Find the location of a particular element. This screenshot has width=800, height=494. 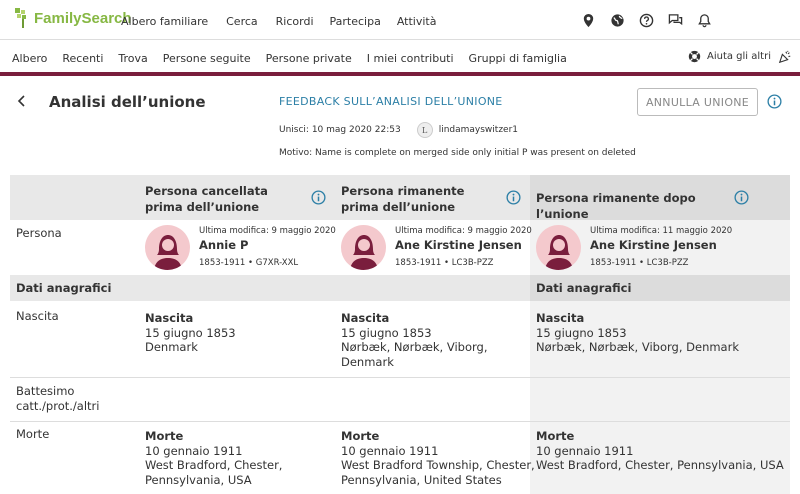

logo-text: FamilySearch is located at coordinates (83, 18).